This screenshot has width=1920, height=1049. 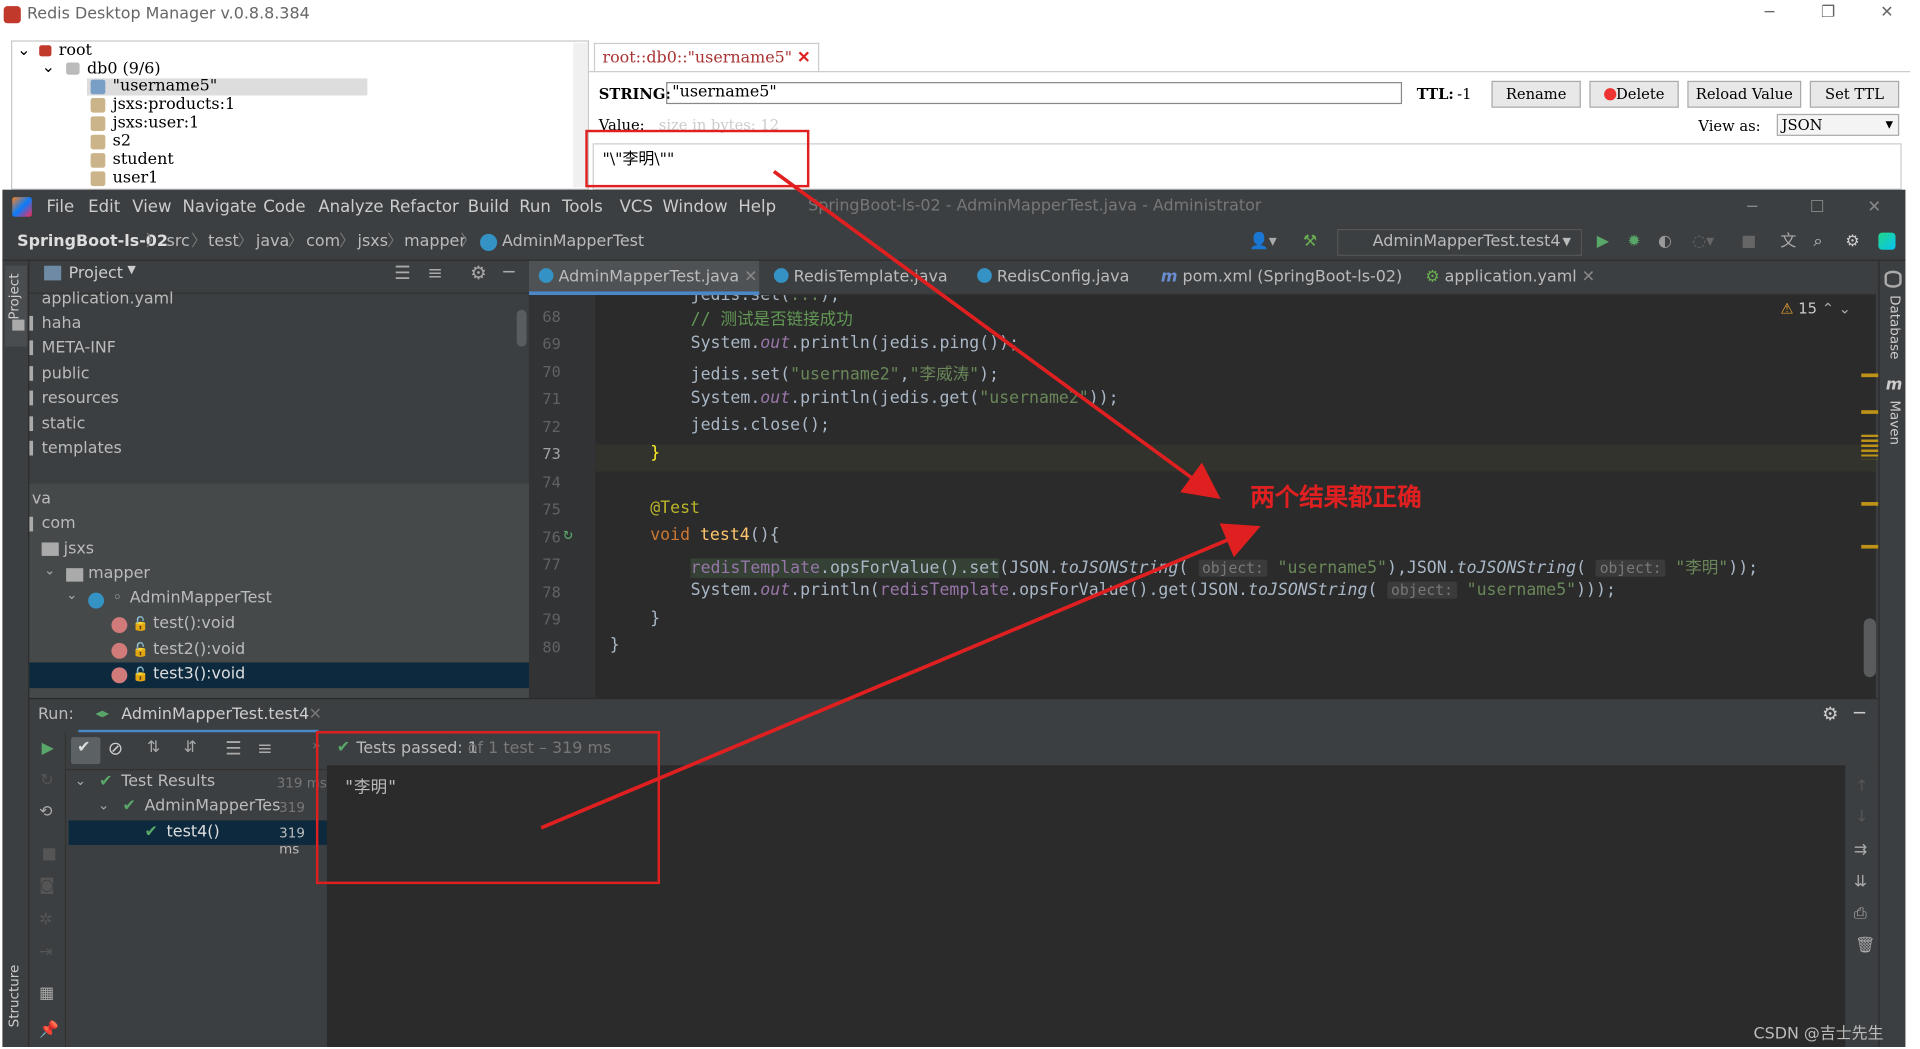 I want to click on annotation-label: 两个结果都正确, so click(x=1336, y=497).